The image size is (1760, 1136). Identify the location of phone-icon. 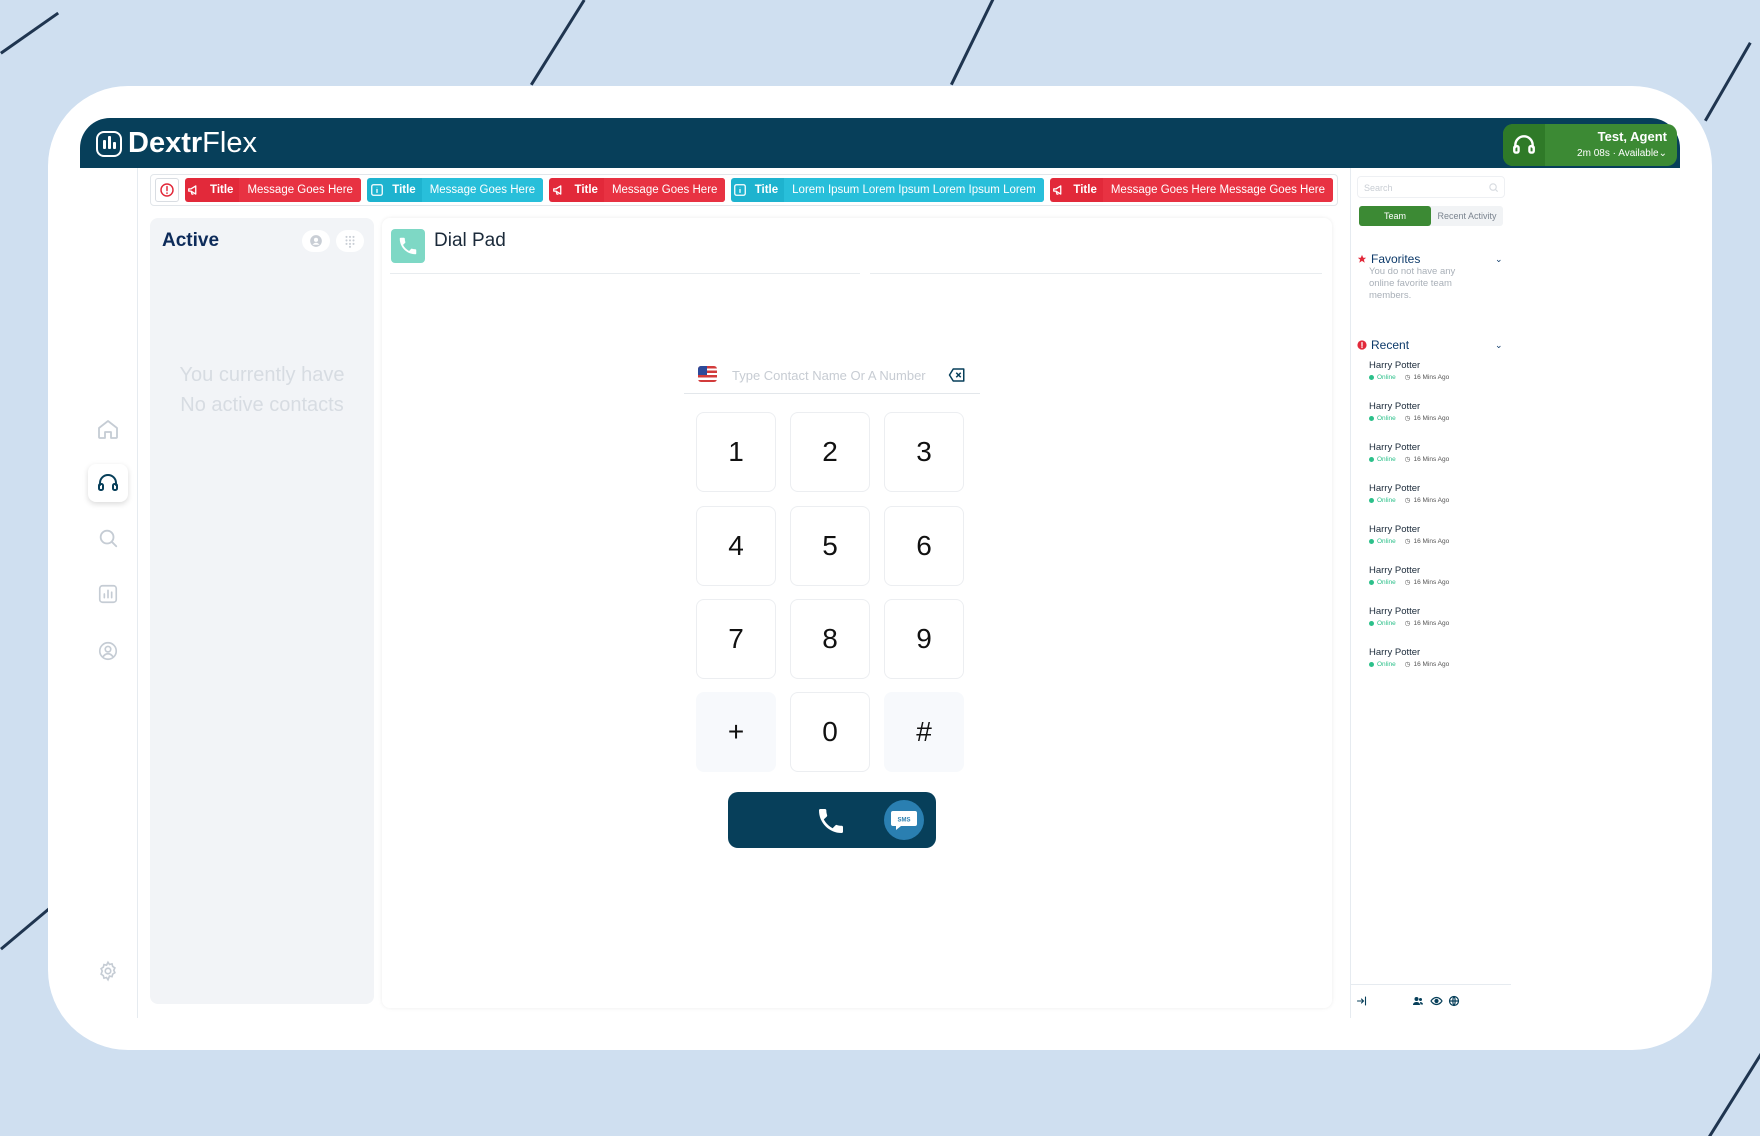
(408, 246).